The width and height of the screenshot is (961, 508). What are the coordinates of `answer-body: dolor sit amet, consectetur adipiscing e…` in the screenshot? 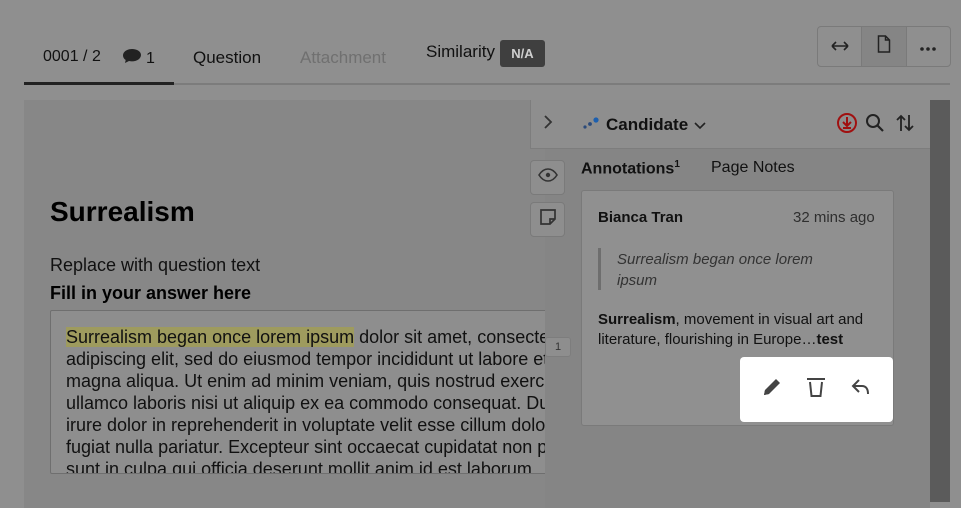 It's located at (308, 400).